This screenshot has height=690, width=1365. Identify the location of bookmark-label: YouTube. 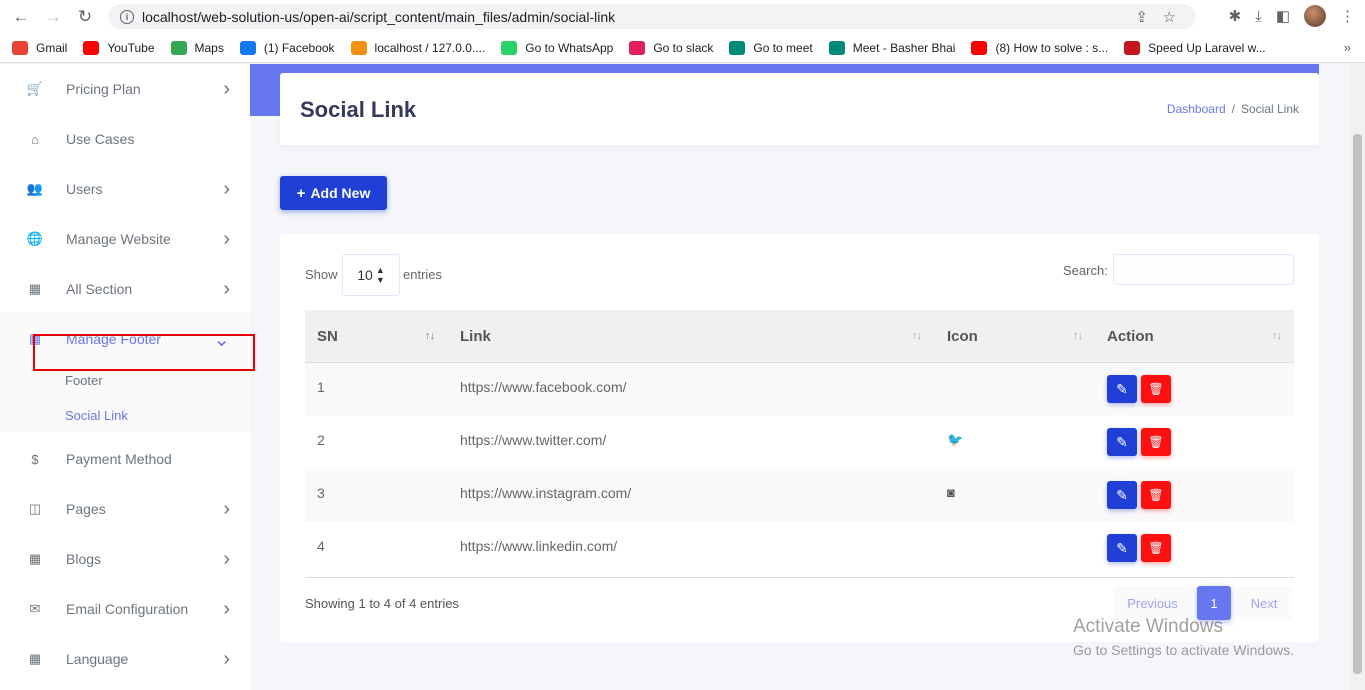
(131, 47).